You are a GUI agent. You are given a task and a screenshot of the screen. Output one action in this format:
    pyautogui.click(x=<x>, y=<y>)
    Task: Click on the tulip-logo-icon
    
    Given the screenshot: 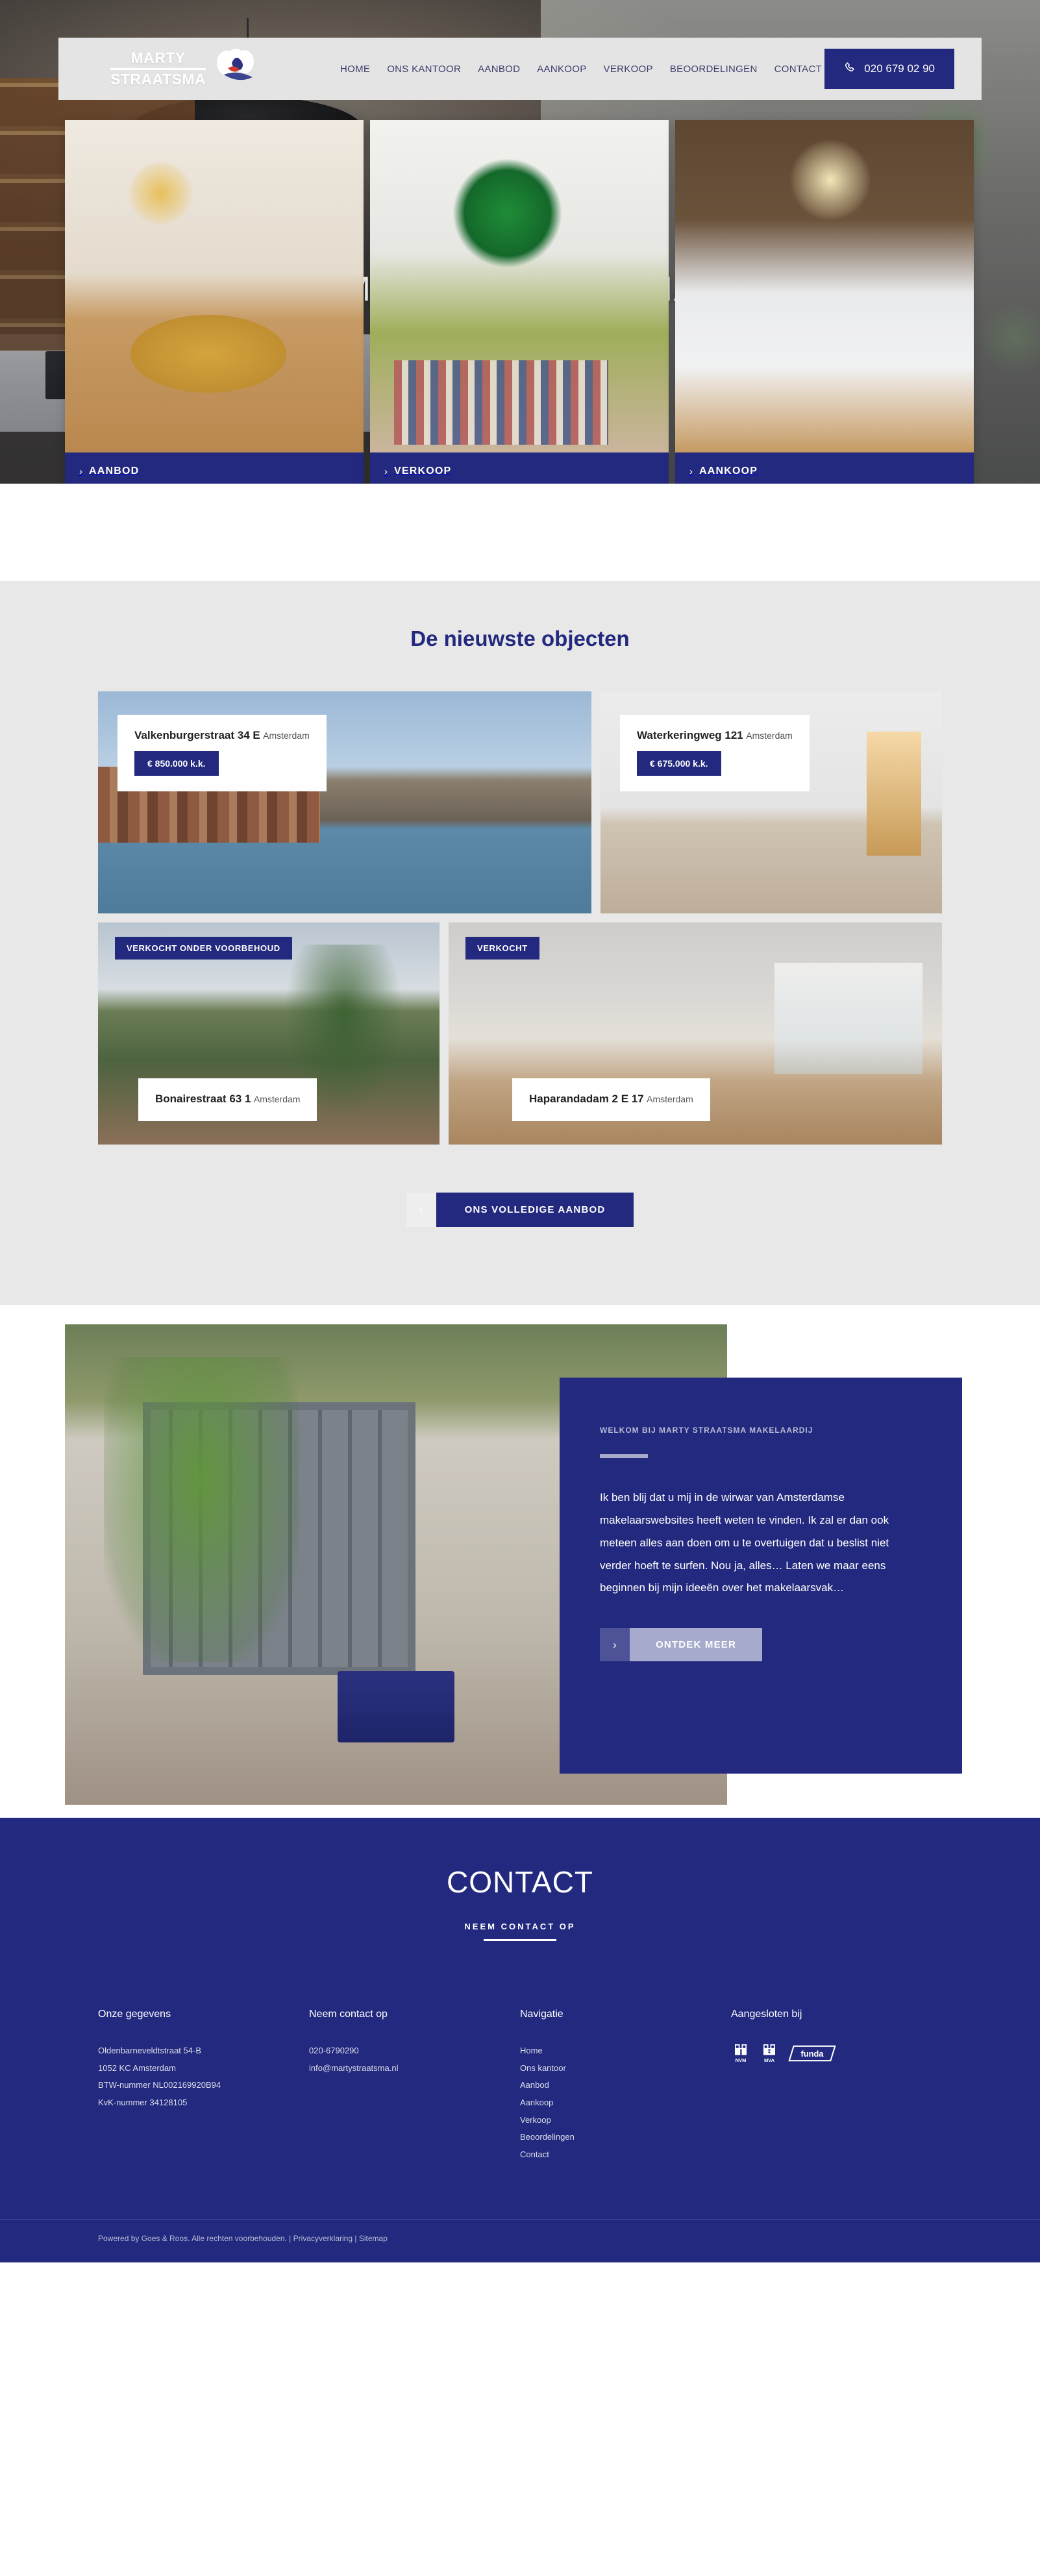 What is the action you would take?
    pyautogui.click(x=236, y=69)
    